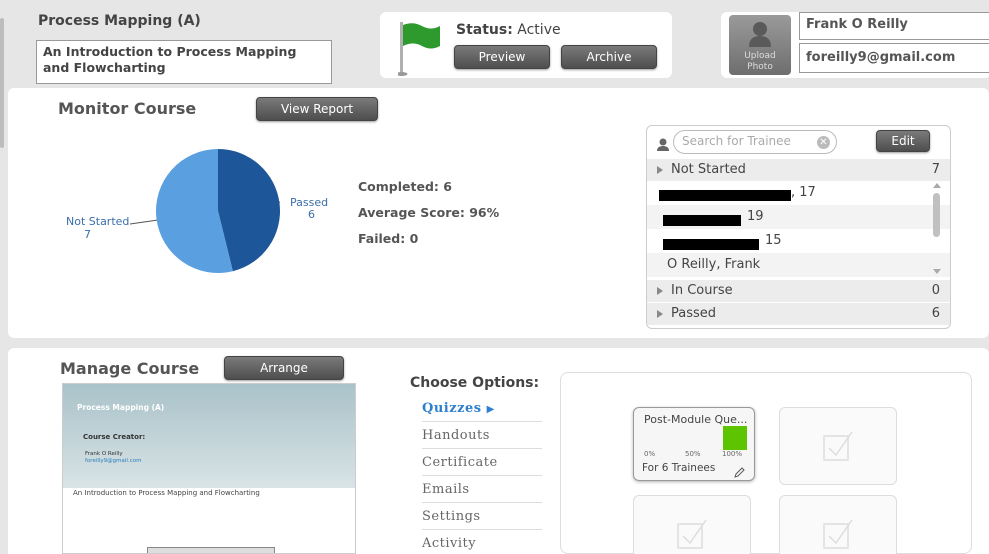  I want to click on option-certificate: Certificate, so click(477, 462).